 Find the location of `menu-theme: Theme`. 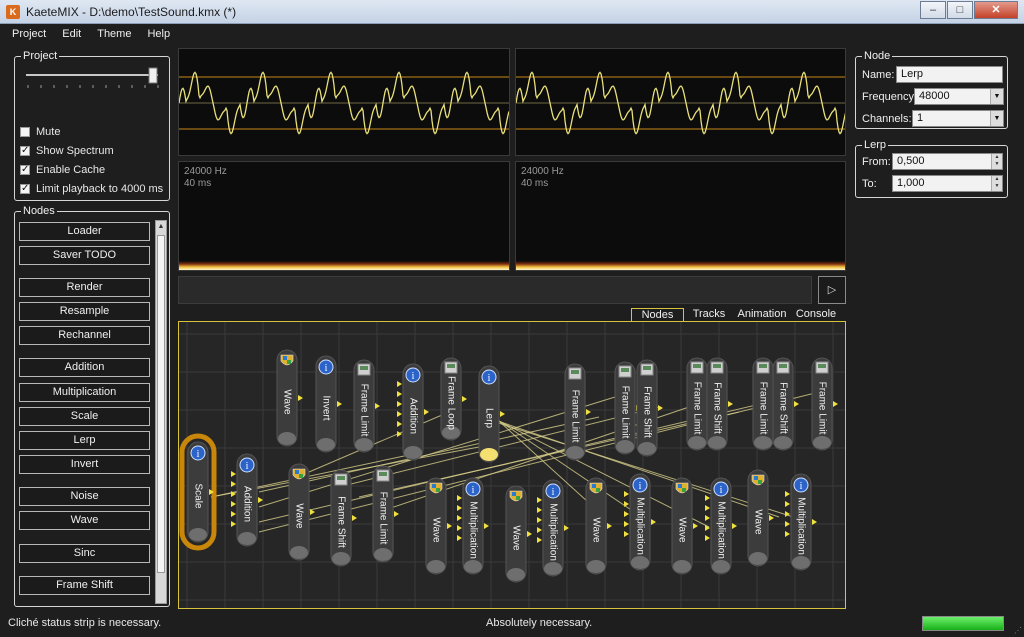

menu-theme: Theme is located at coordinates (114, 34).